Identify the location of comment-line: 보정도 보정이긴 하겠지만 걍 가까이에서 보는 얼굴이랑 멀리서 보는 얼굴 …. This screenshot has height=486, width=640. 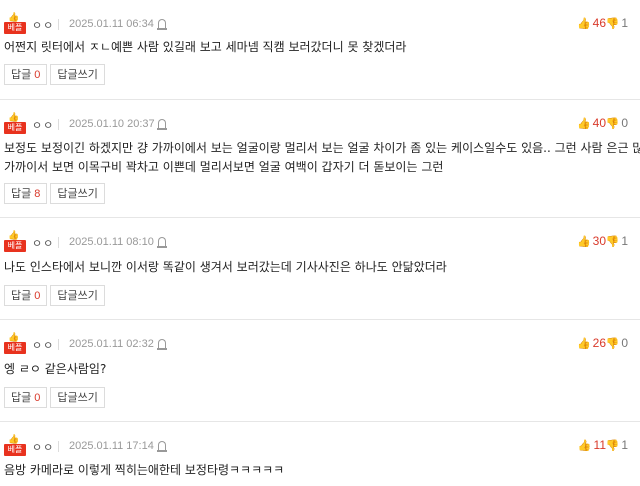
(322, 148).